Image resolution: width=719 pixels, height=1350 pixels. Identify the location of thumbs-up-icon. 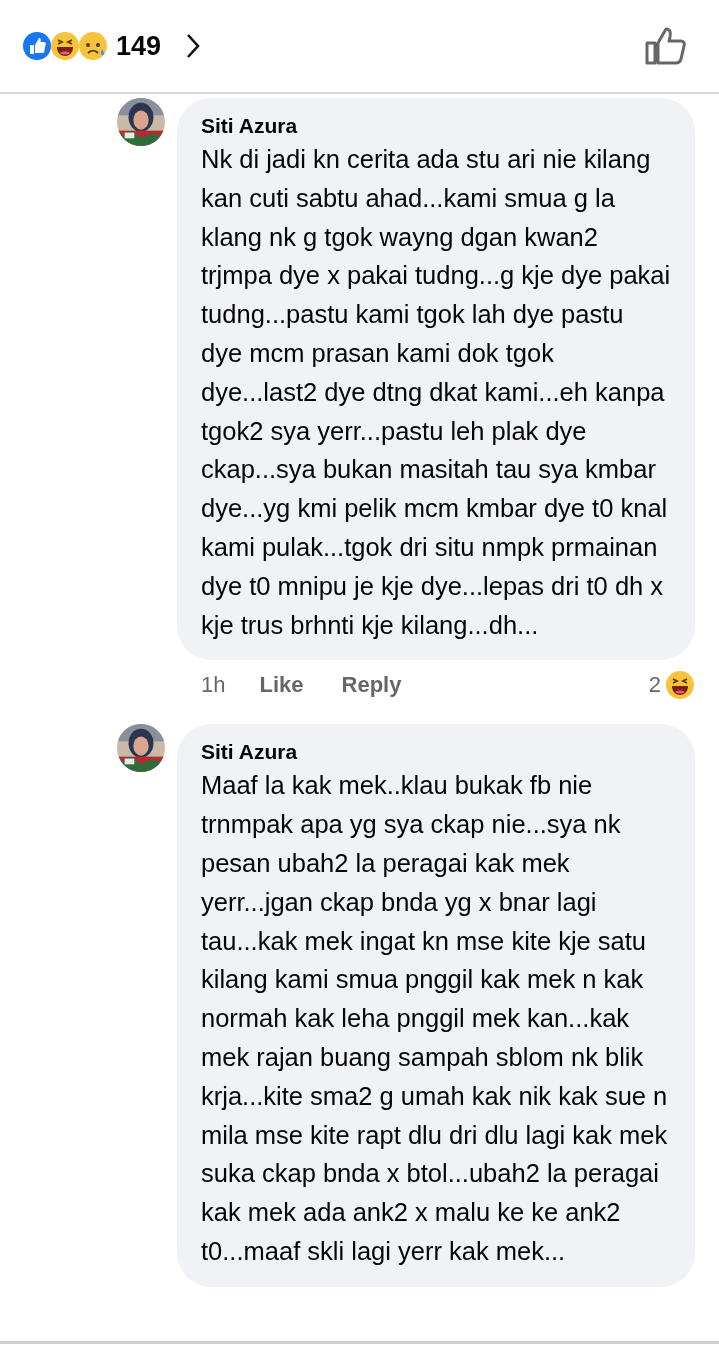
(667, 46).